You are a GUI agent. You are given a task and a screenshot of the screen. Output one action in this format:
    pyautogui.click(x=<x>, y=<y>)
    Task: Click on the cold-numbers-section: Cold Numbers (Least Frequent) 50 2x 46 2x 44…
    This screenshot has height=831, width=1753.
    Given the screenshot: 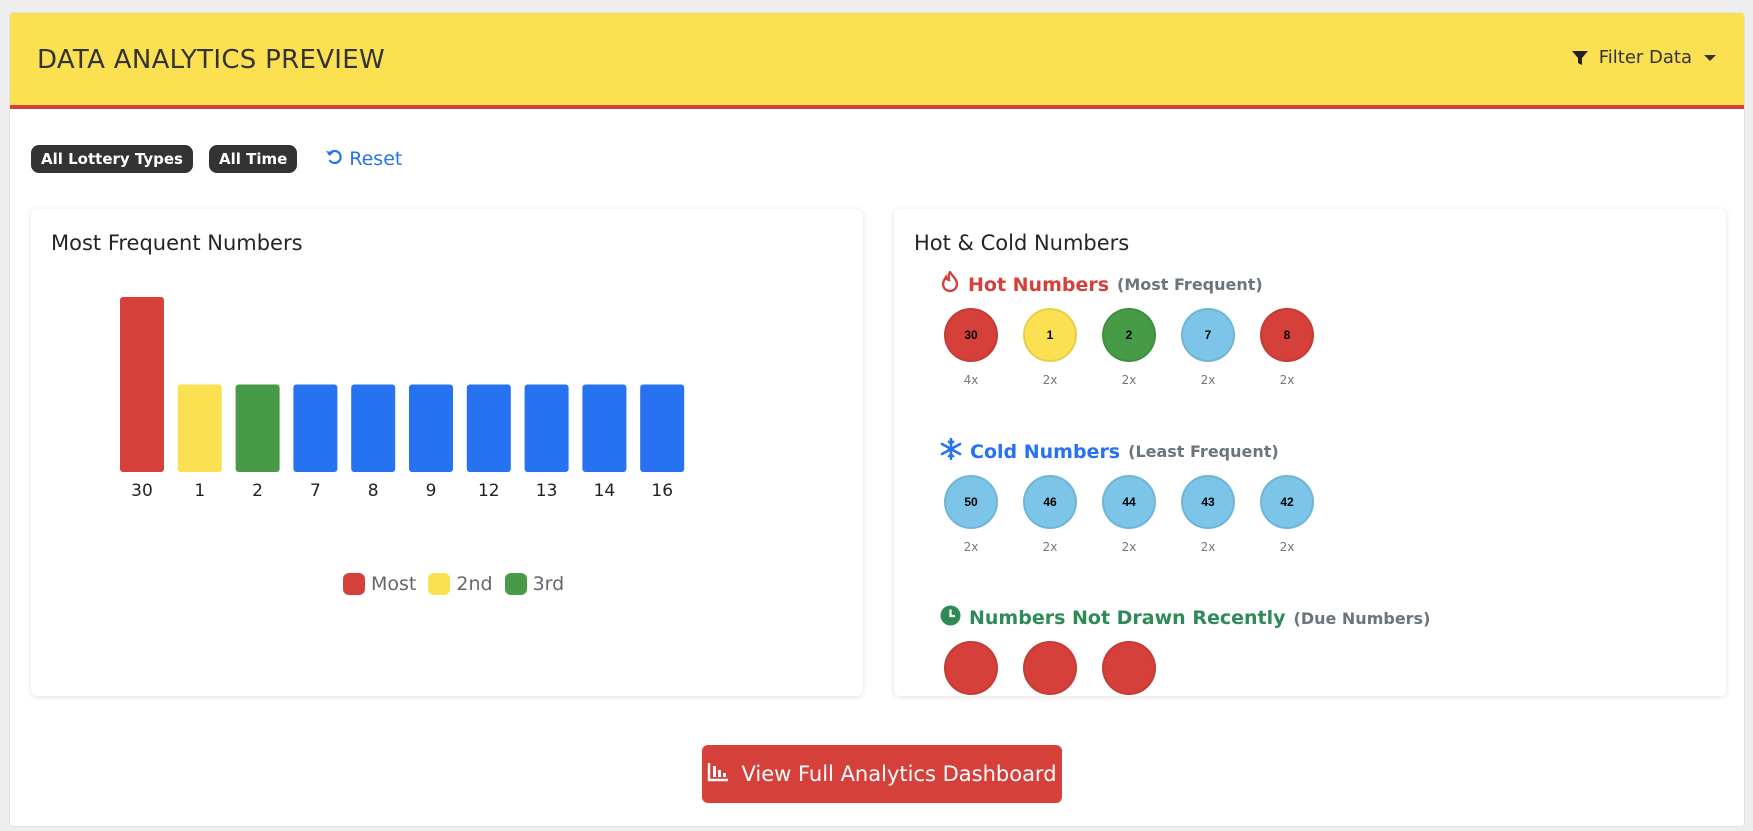 What is the action you would take?
    pyautogui.click(x=1127, y=495)
    